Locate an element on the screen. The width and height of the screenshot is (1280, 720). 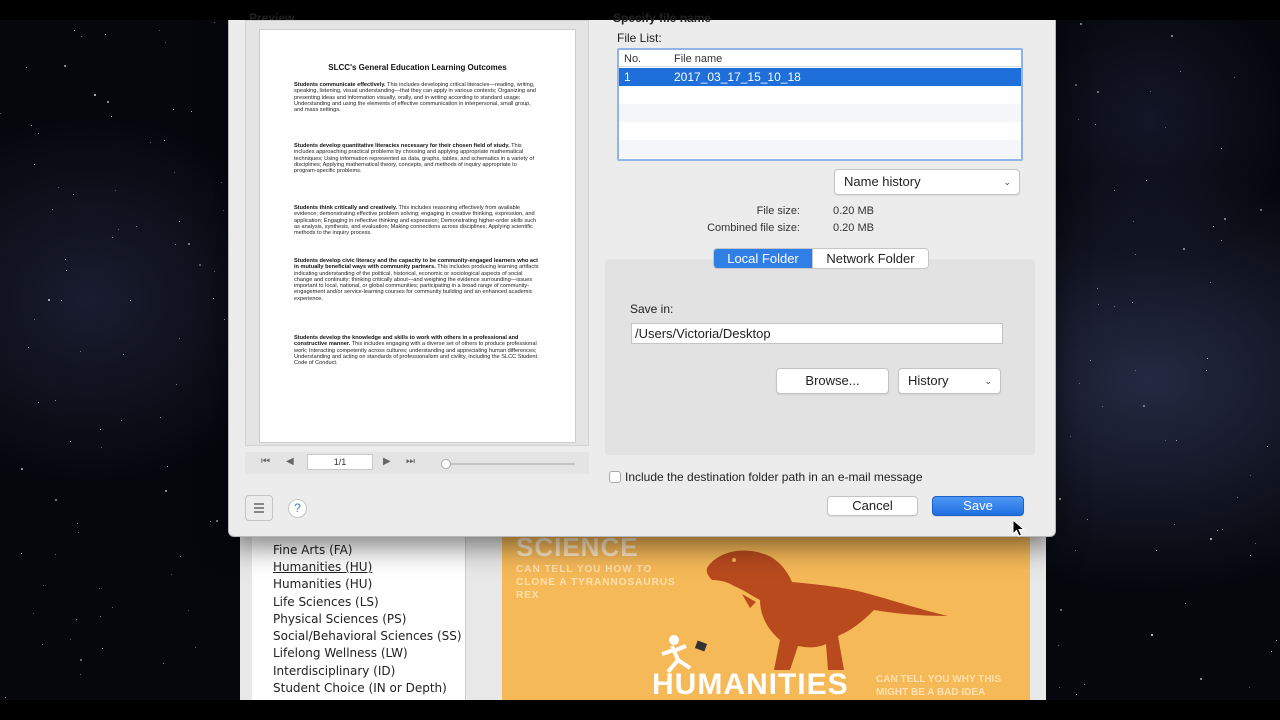
zoom-slider-knob is located at coordinates (446, 464).